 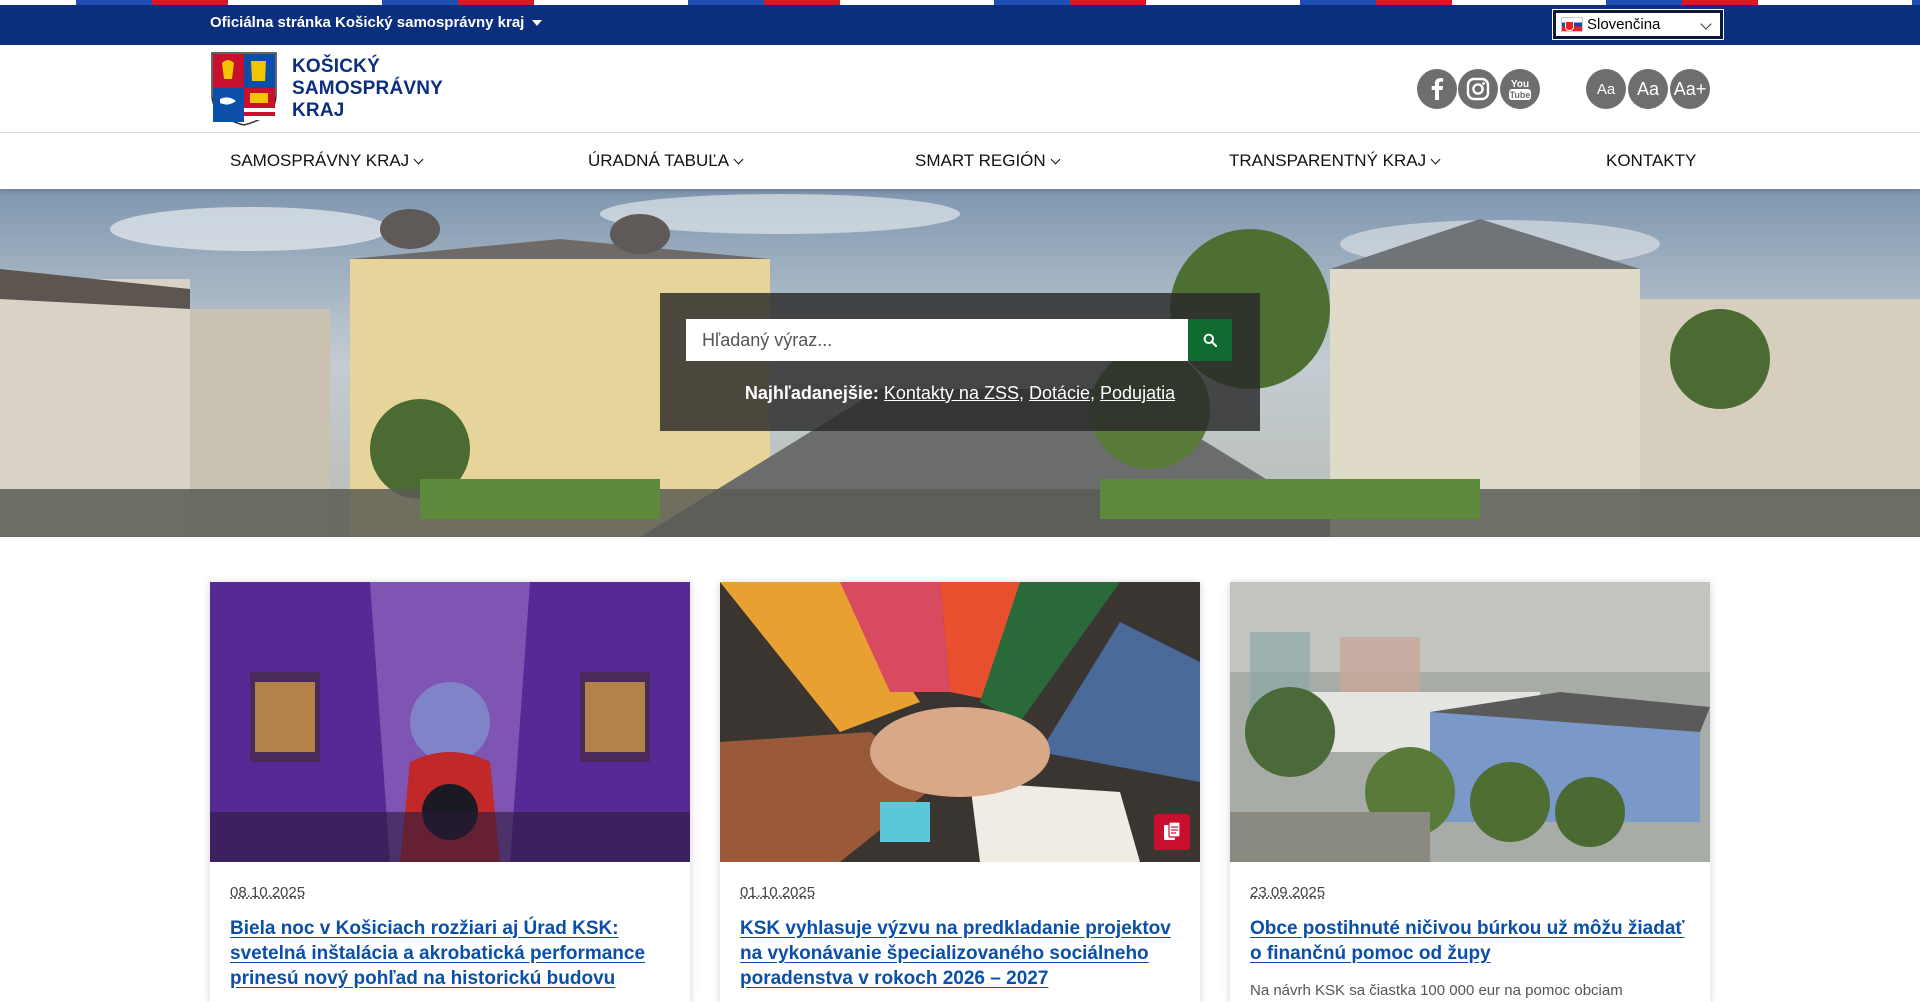 I want to click on nav-item-samospravny-kraj: SAMOSPRÁVNY KRAJ, so click(x=327, y=161).